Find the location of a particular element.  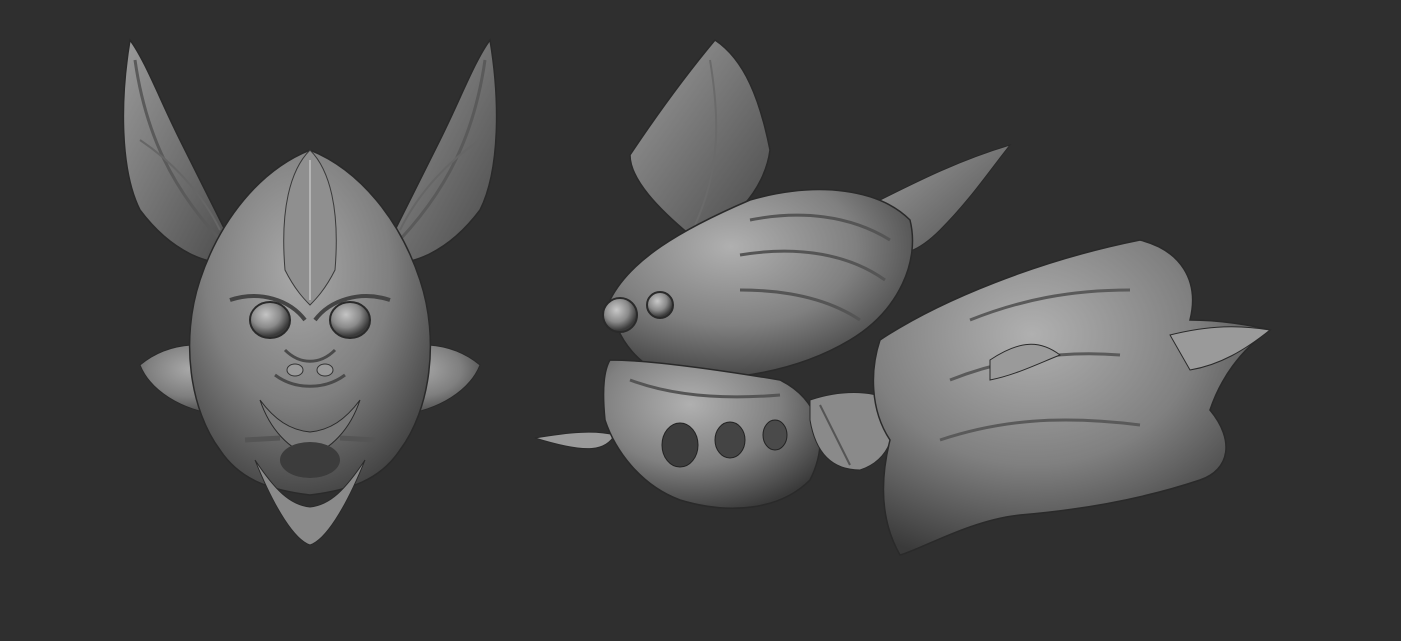

side-eye-back is located at coordinates (660, 305).